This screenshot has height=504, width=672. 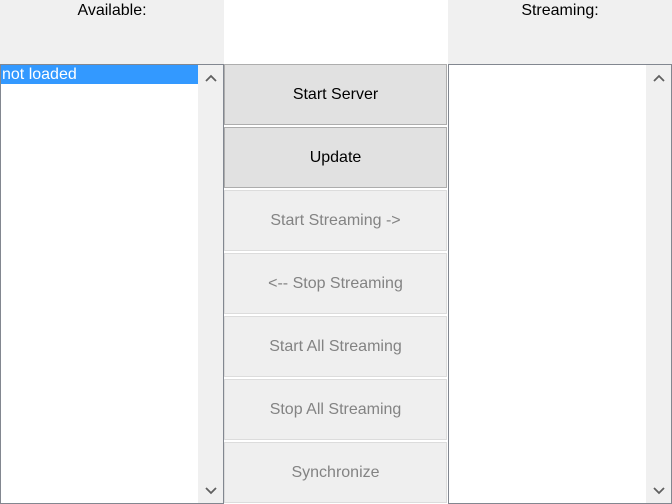 I want to click on streaming-label: Streaming:, so click(x=560, y=10).